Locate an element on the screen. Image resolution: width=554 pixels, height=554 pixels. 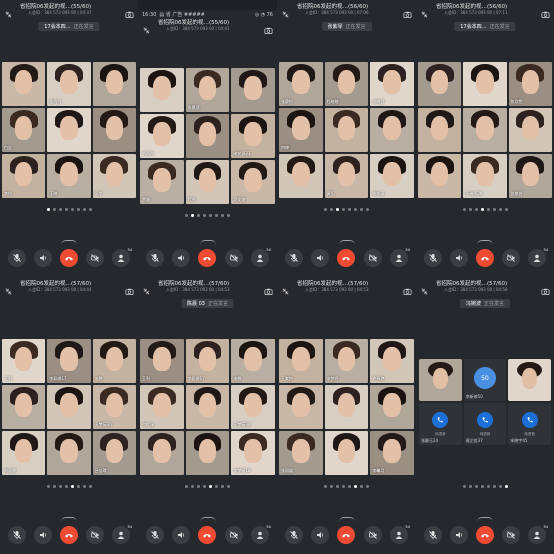
participant-tile: 纯语音 张静玉24 is located at coordinates (440, 424).